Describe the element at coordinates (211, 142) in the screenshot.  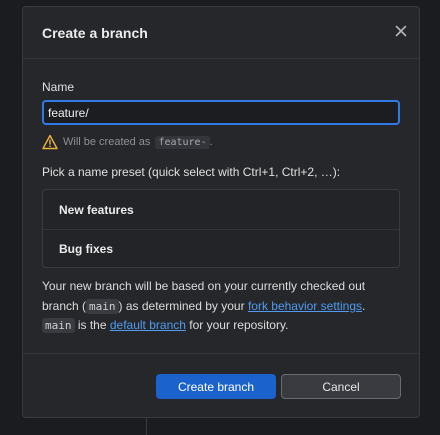
I see `hint-suffix: .` at that location.